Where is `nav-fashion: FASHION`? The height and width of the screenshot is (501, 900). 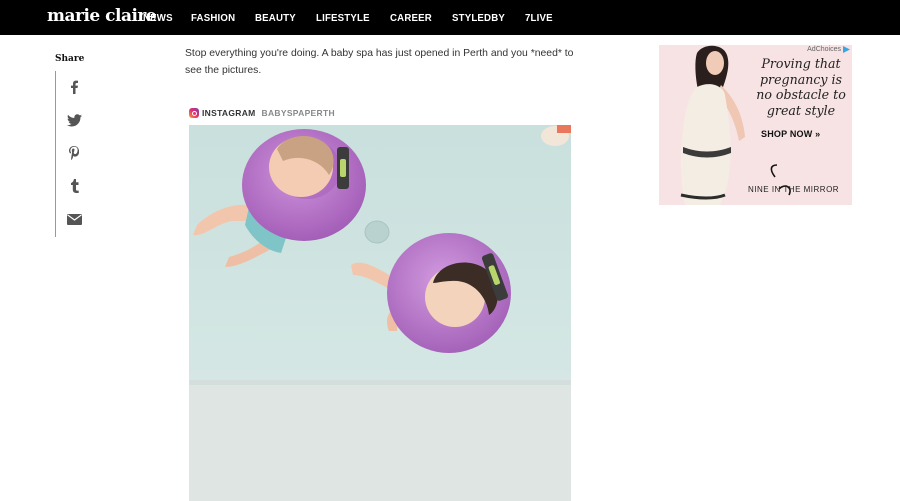
nav-fashion: FASHION is located at coordinates (213, 18).